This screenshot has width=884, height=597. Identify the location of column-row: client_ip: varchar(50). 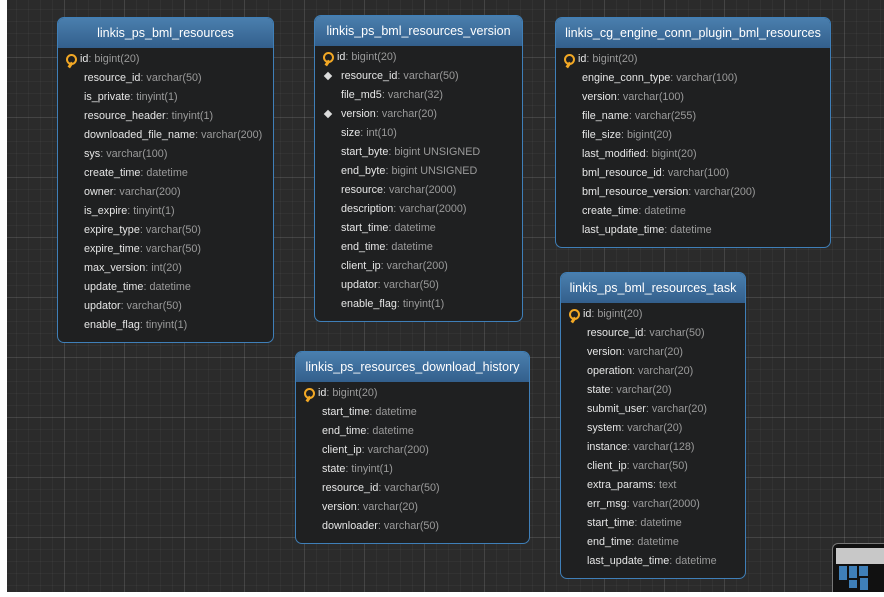
(653, 466).